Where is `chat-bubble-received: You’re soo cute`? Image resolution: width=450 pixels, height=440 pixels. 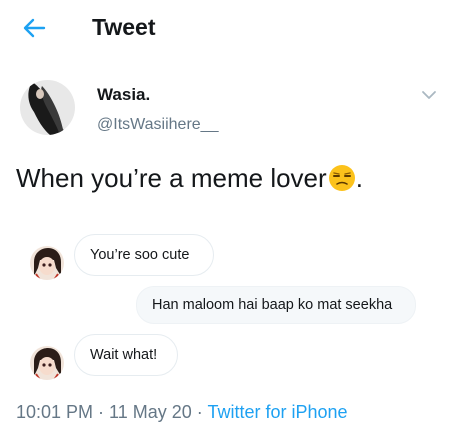
chat-bubble-received: You’re soo cute is located at coordinates (144, 255).